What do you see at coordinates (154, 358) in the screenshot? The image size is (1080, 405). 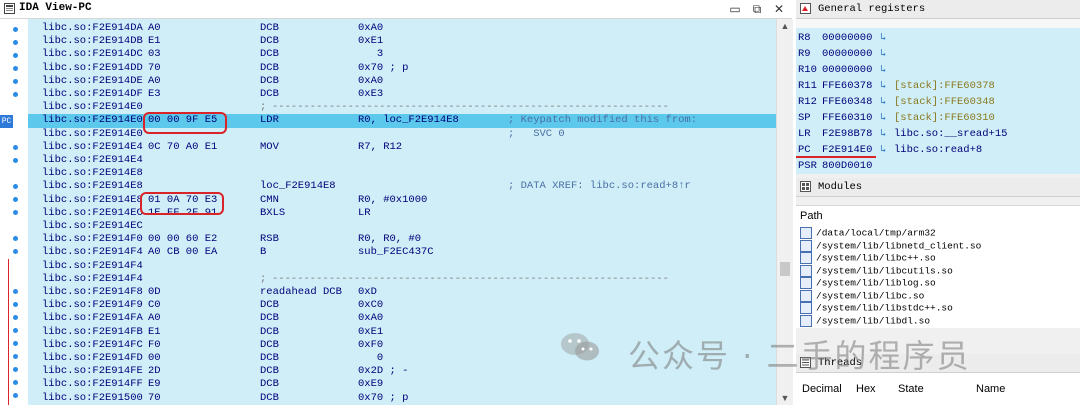 I see `disasm-bytes: 00` at bounding box center [154, 358].